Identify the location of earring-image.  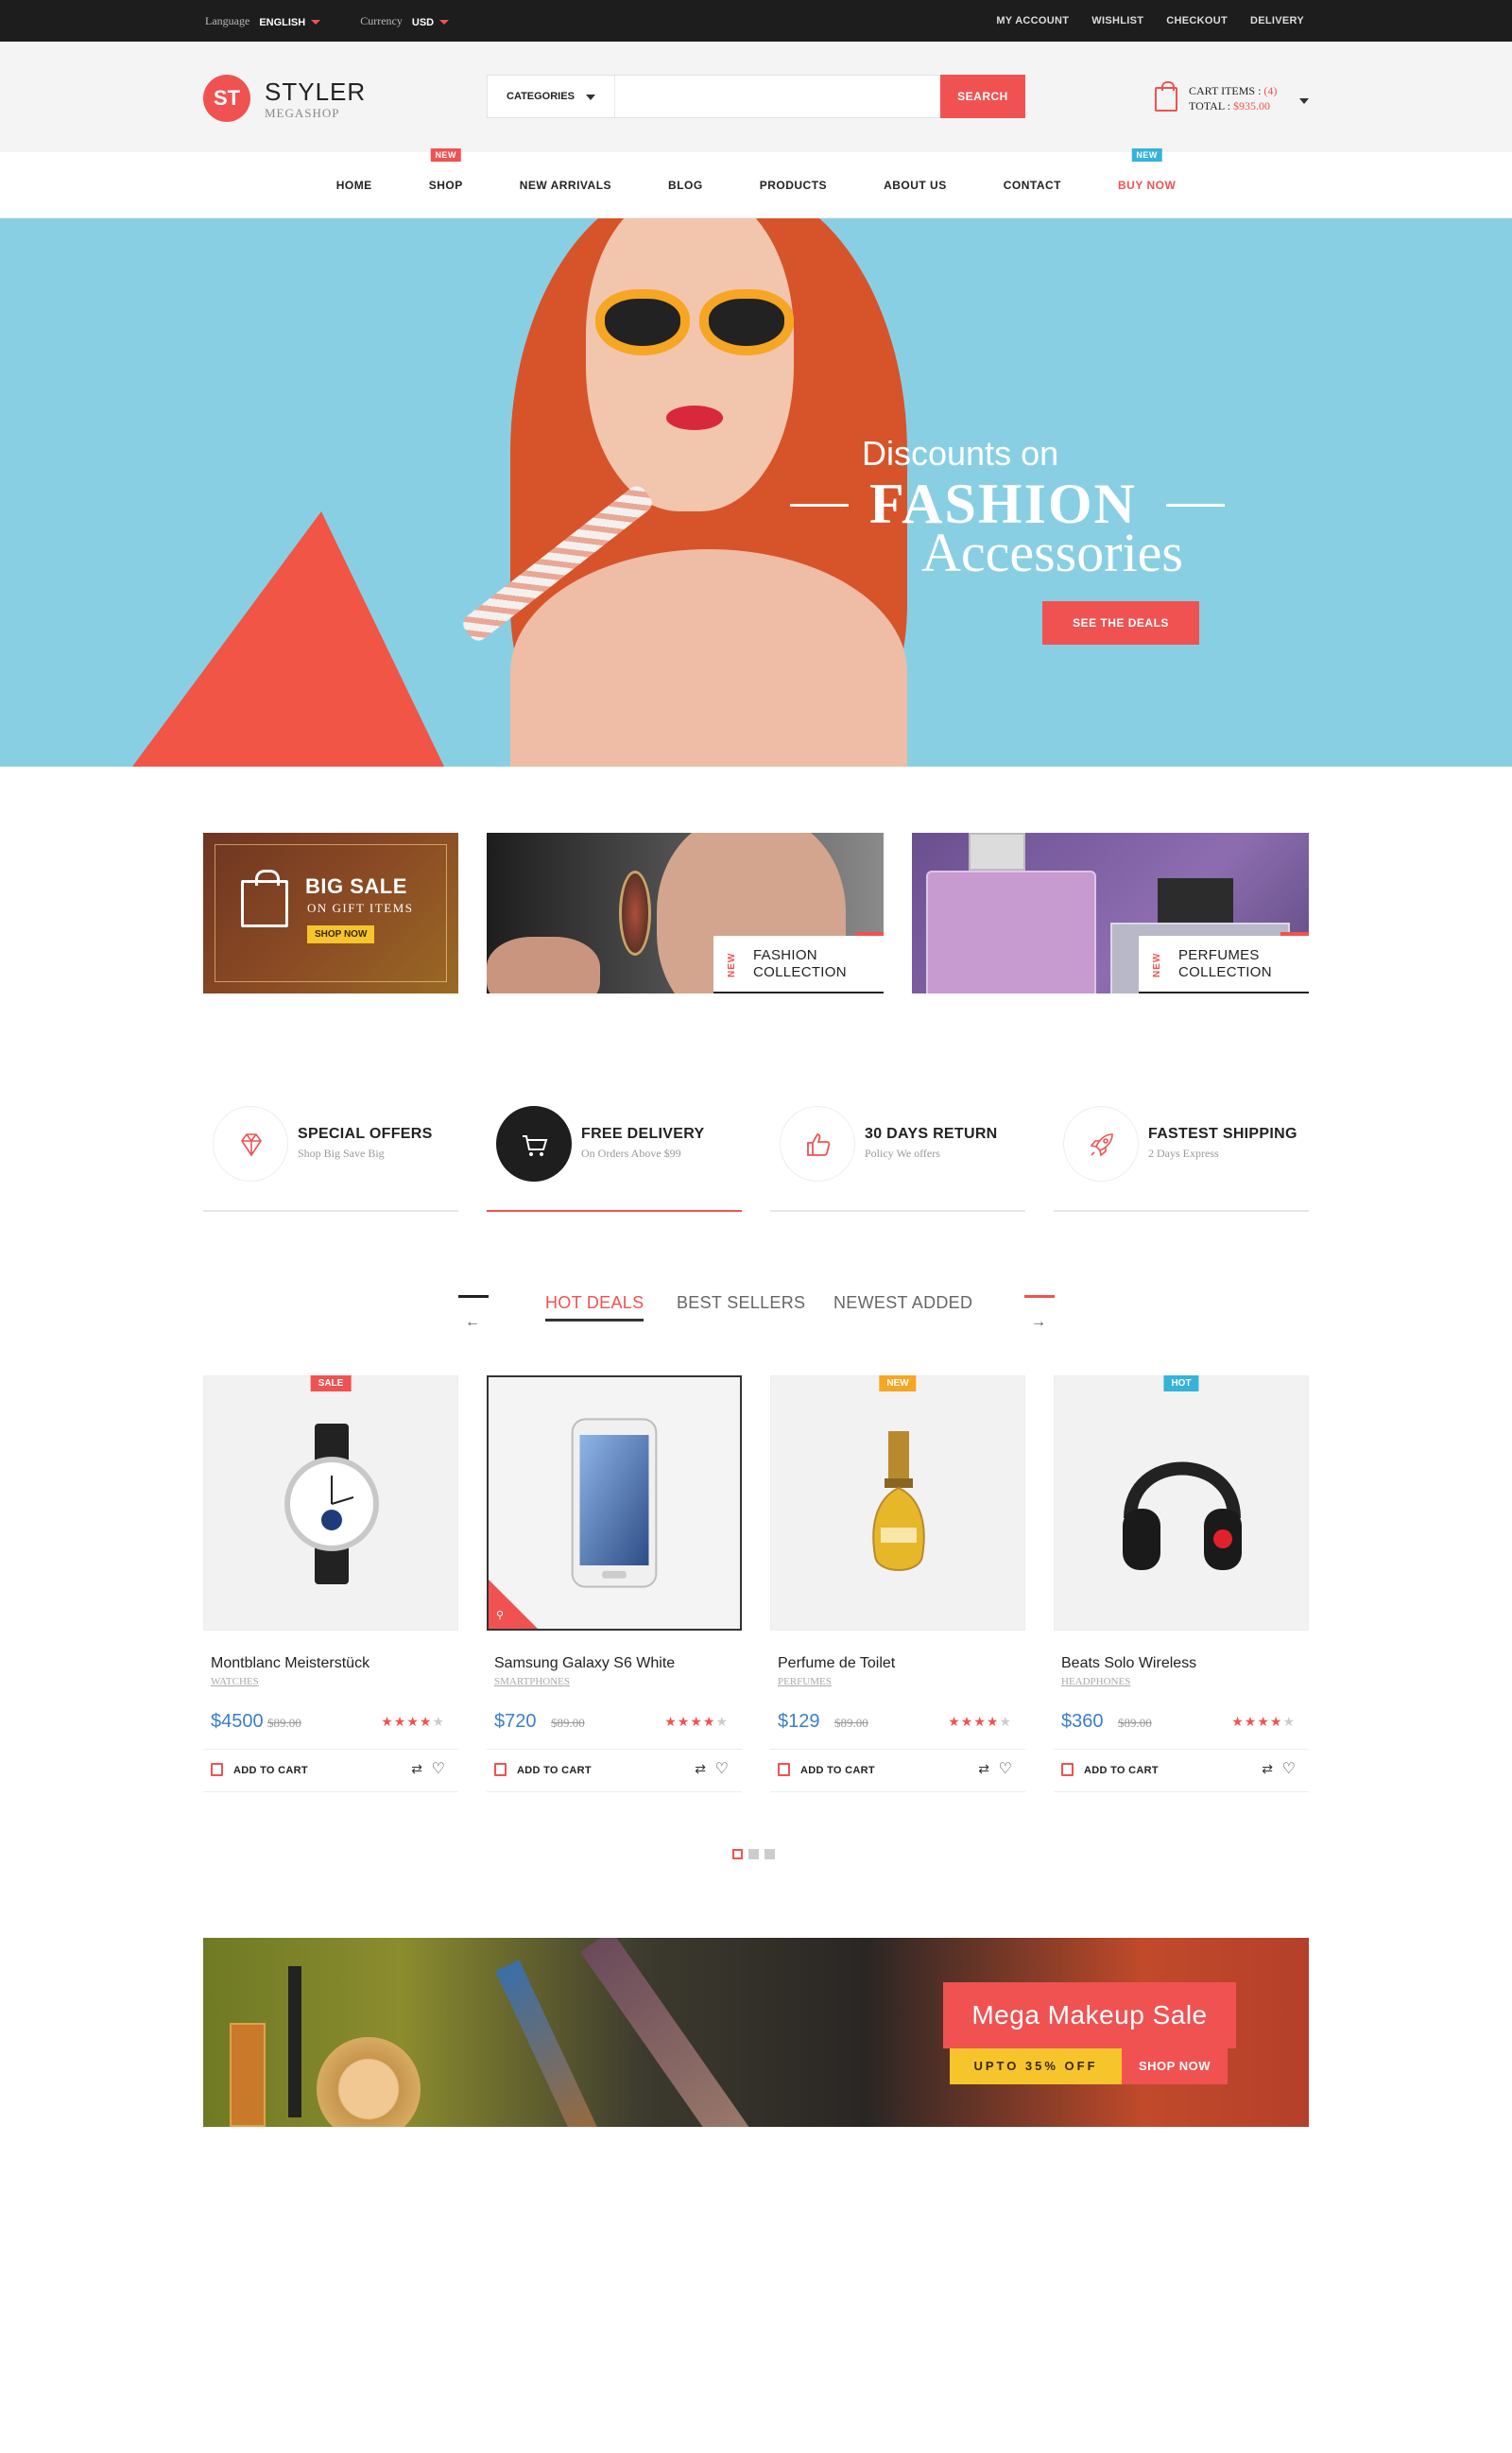
(635, 913).